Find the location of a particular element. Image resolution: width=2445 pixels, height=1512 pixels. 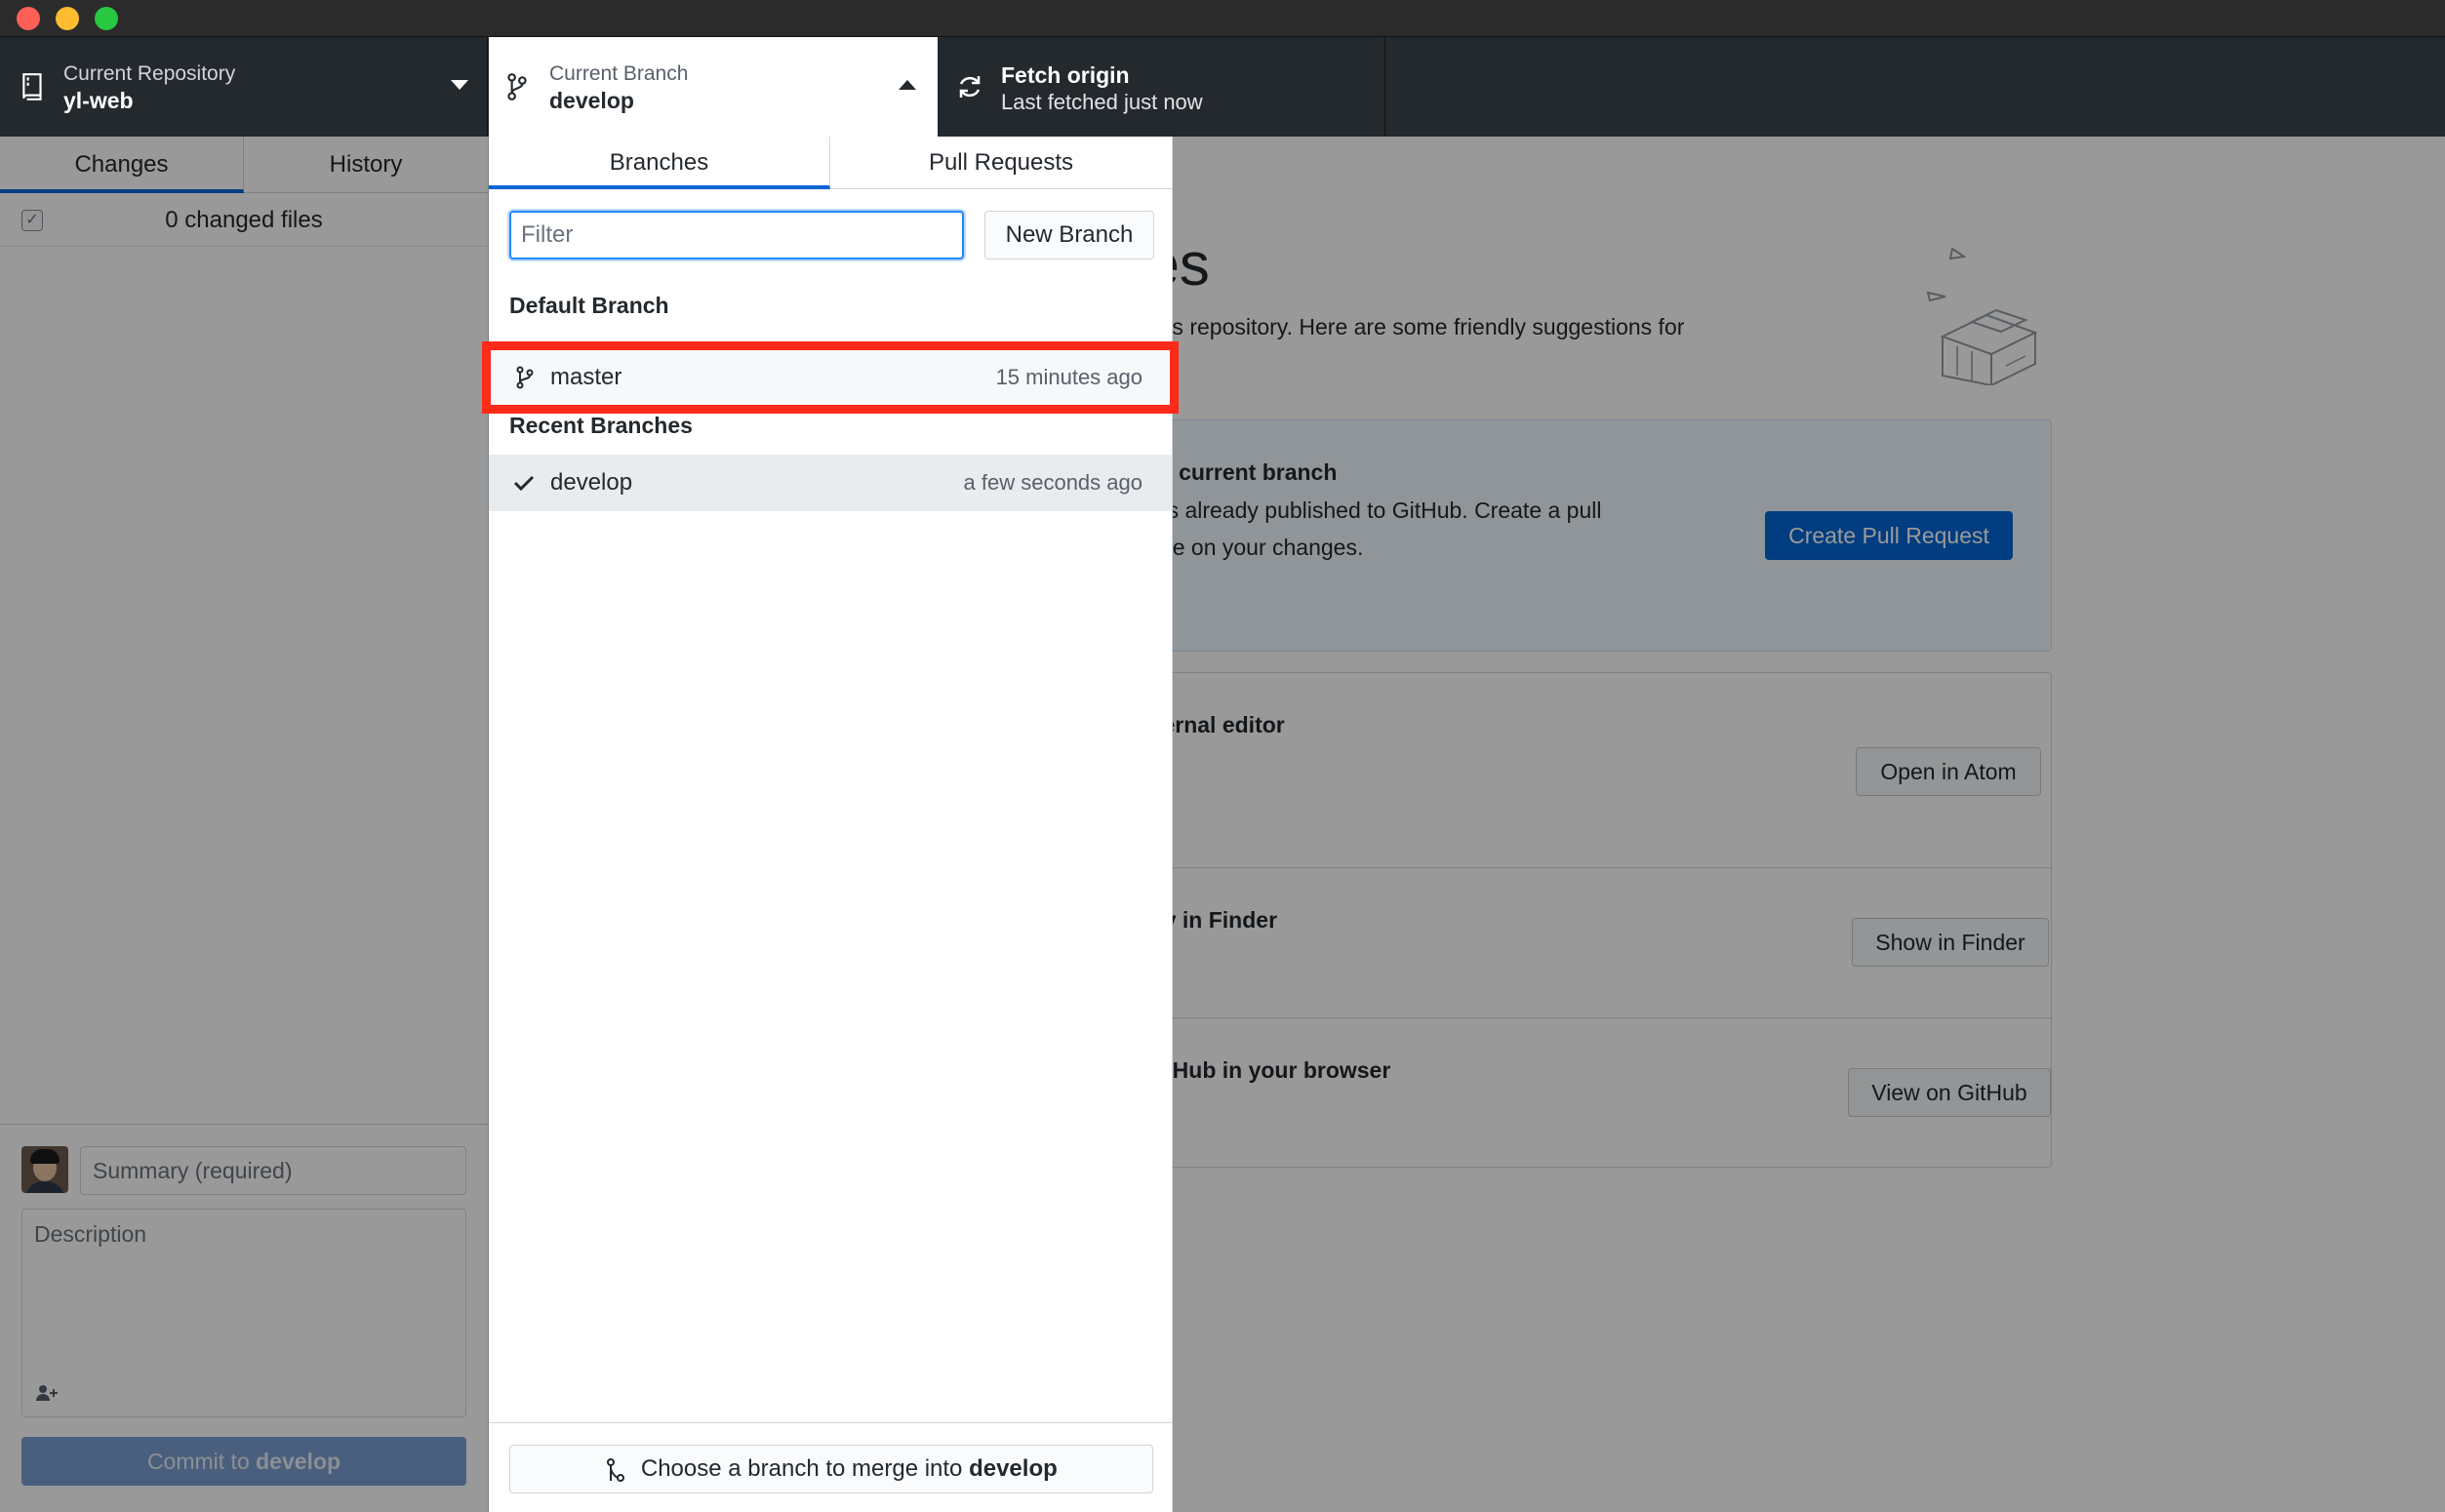

merge-prefix: Choose a branch to merge into is located at coordinates (801, 1468).